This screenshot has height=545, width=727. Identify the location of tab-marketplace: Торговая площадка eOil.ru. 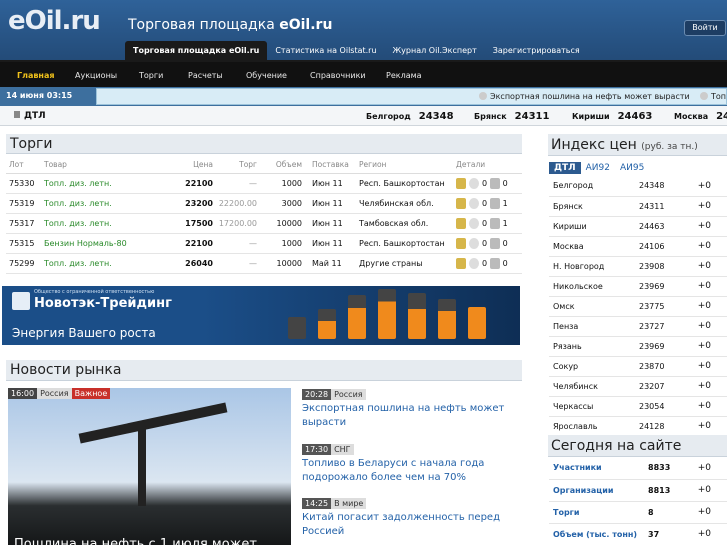
(196, 50).